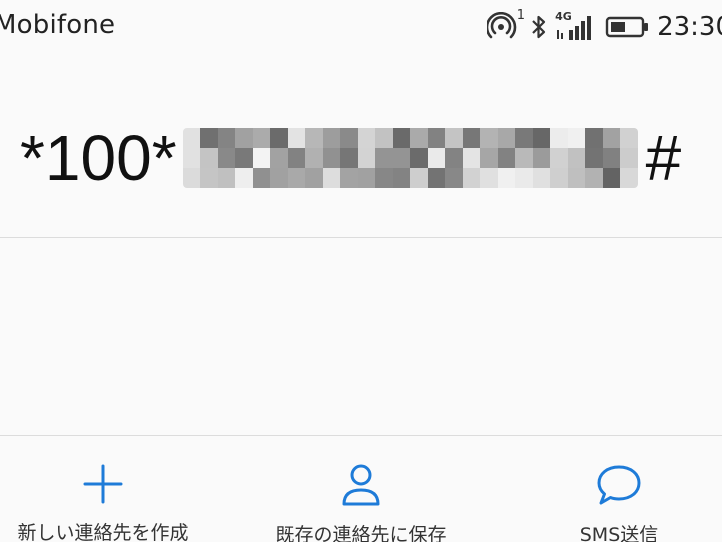  I want to click on send-sms-button: SMS送信, so click(619, 502).